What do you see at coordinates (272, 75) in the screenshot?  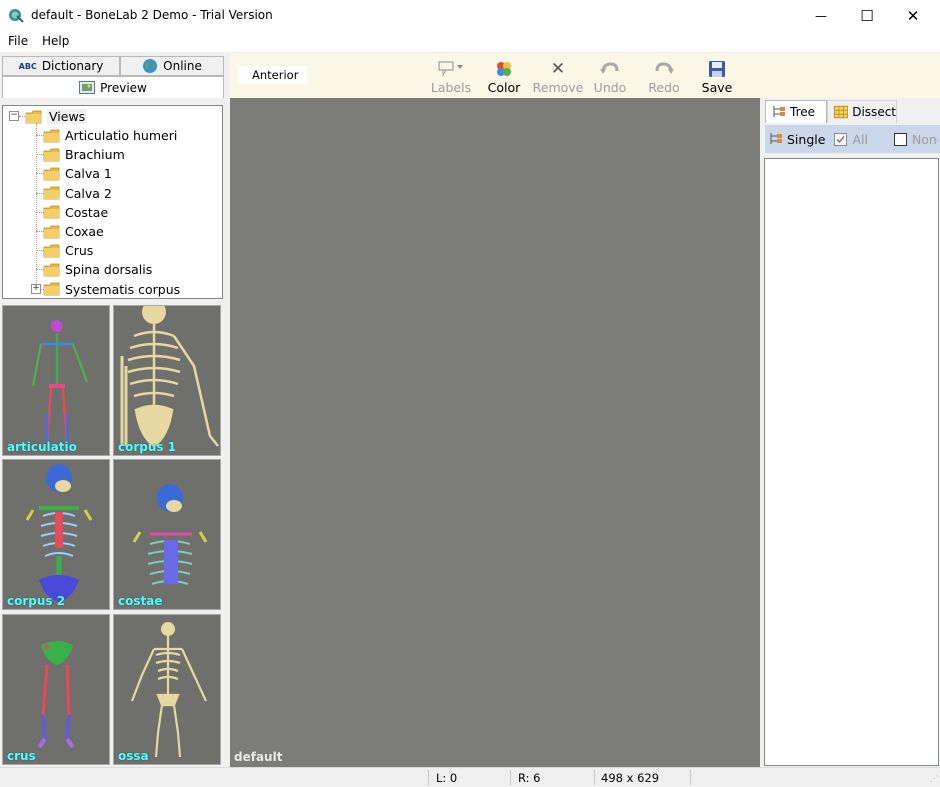 I see `view-selector: Anterior` at bounding box center [272, 75].